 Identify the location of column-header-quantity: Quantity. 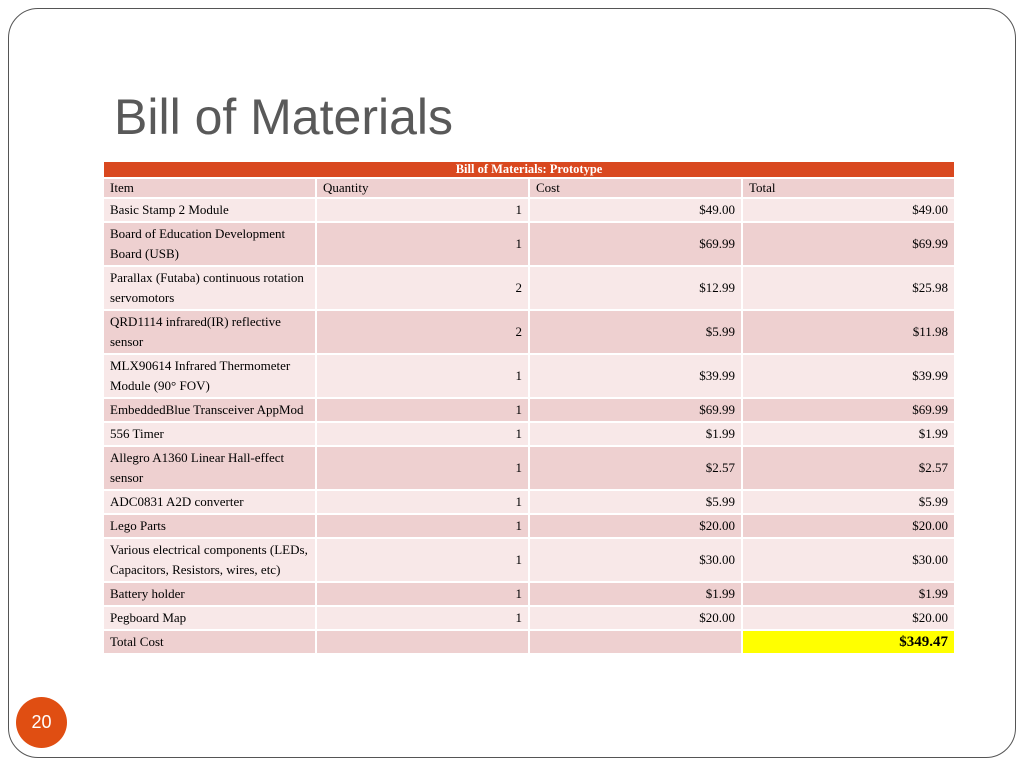
(422, 189).